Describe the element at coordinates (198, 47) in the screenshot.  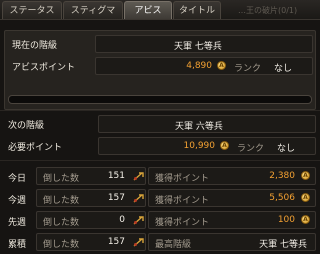
I see `current-rank-value: 天軍 七等兵` at that location.